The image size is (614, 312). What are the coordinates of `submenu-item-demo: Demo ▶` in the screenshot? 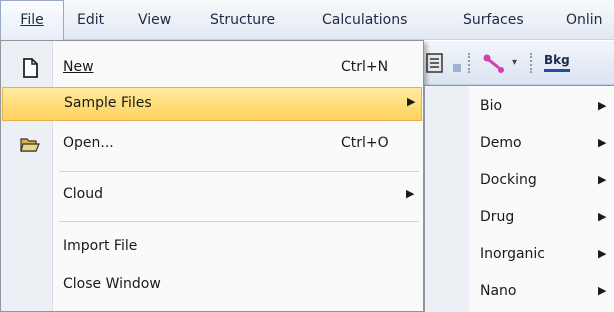 It's located at (519, 145).